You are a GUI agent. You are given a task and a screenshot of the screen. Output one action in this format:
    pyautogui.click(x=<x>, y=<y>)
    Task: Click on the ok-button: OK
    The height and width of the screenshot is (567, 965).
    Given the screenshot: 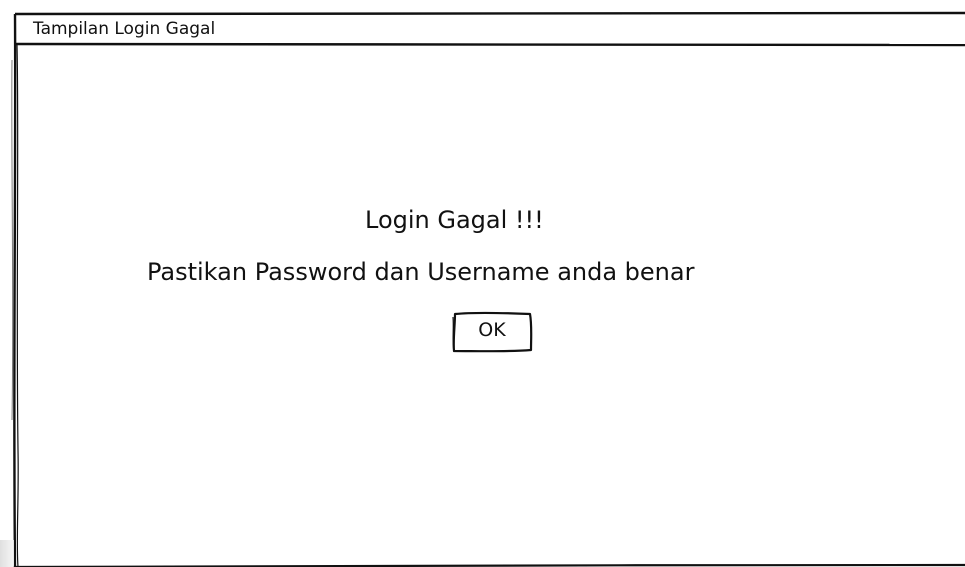 What is the action you would take?
    pyautogui.click(x=492, y=332)
    